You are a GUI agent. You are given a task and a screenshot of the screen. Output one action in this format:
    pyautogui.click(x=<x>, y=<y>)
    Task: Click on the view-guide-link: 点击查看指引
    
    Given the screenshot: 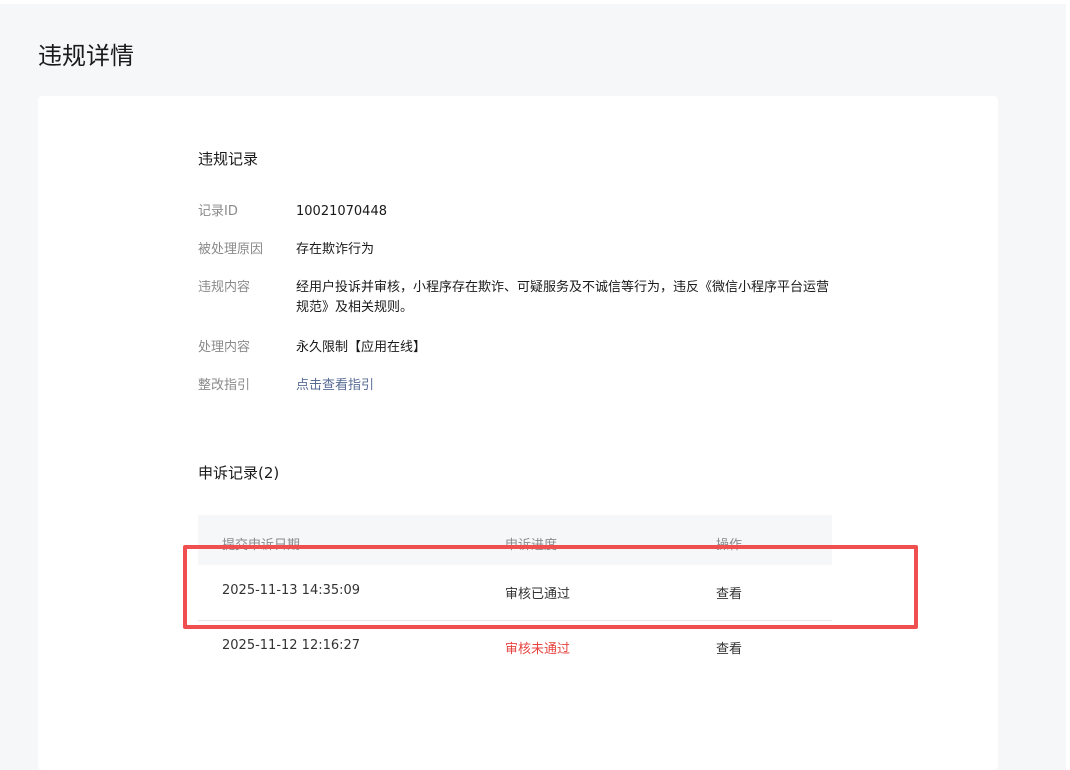 What is the action you would take?
    pyautogui.click(x=564, y=386)
    